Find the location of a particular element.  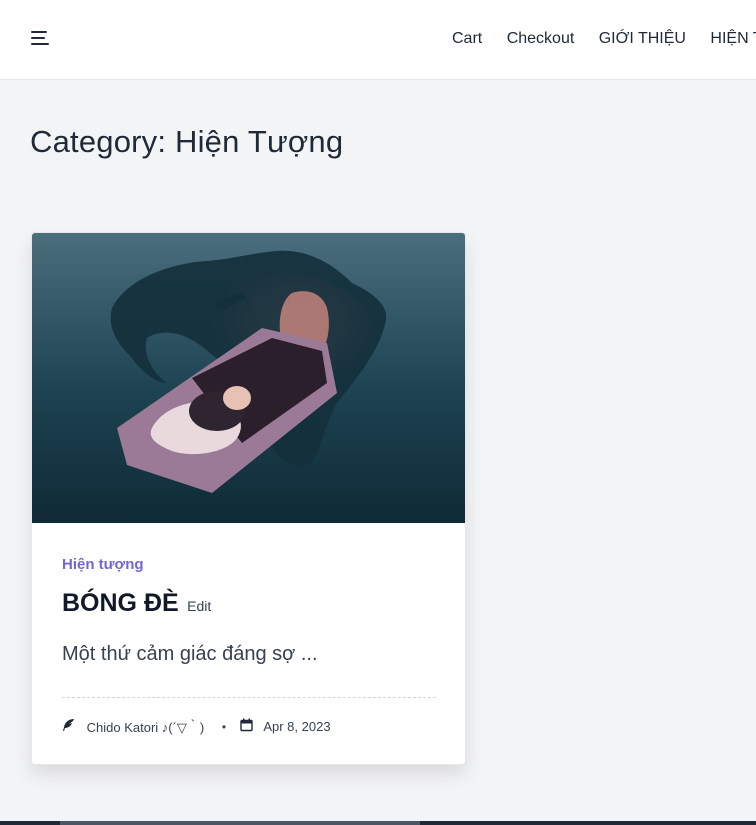

calendar-icon is located at coordinates (246, 726).